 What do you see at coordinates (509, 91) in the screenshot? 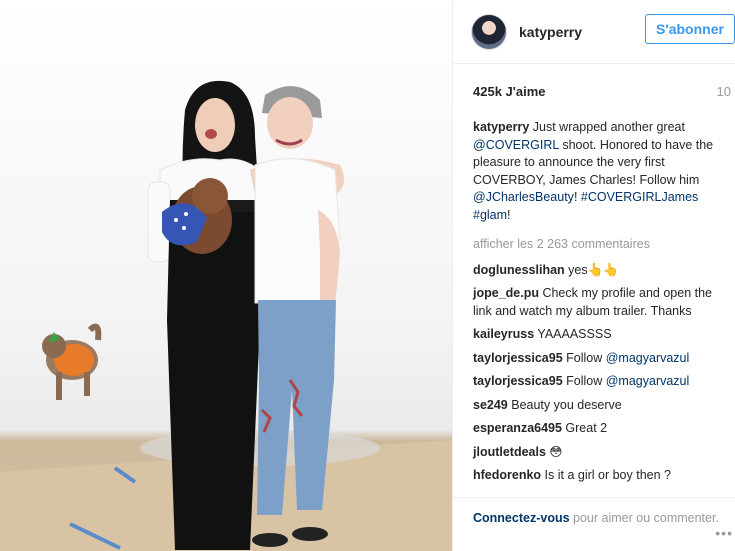
I see `likes-count: 425k J'aime` at bounding box center [509, 91].